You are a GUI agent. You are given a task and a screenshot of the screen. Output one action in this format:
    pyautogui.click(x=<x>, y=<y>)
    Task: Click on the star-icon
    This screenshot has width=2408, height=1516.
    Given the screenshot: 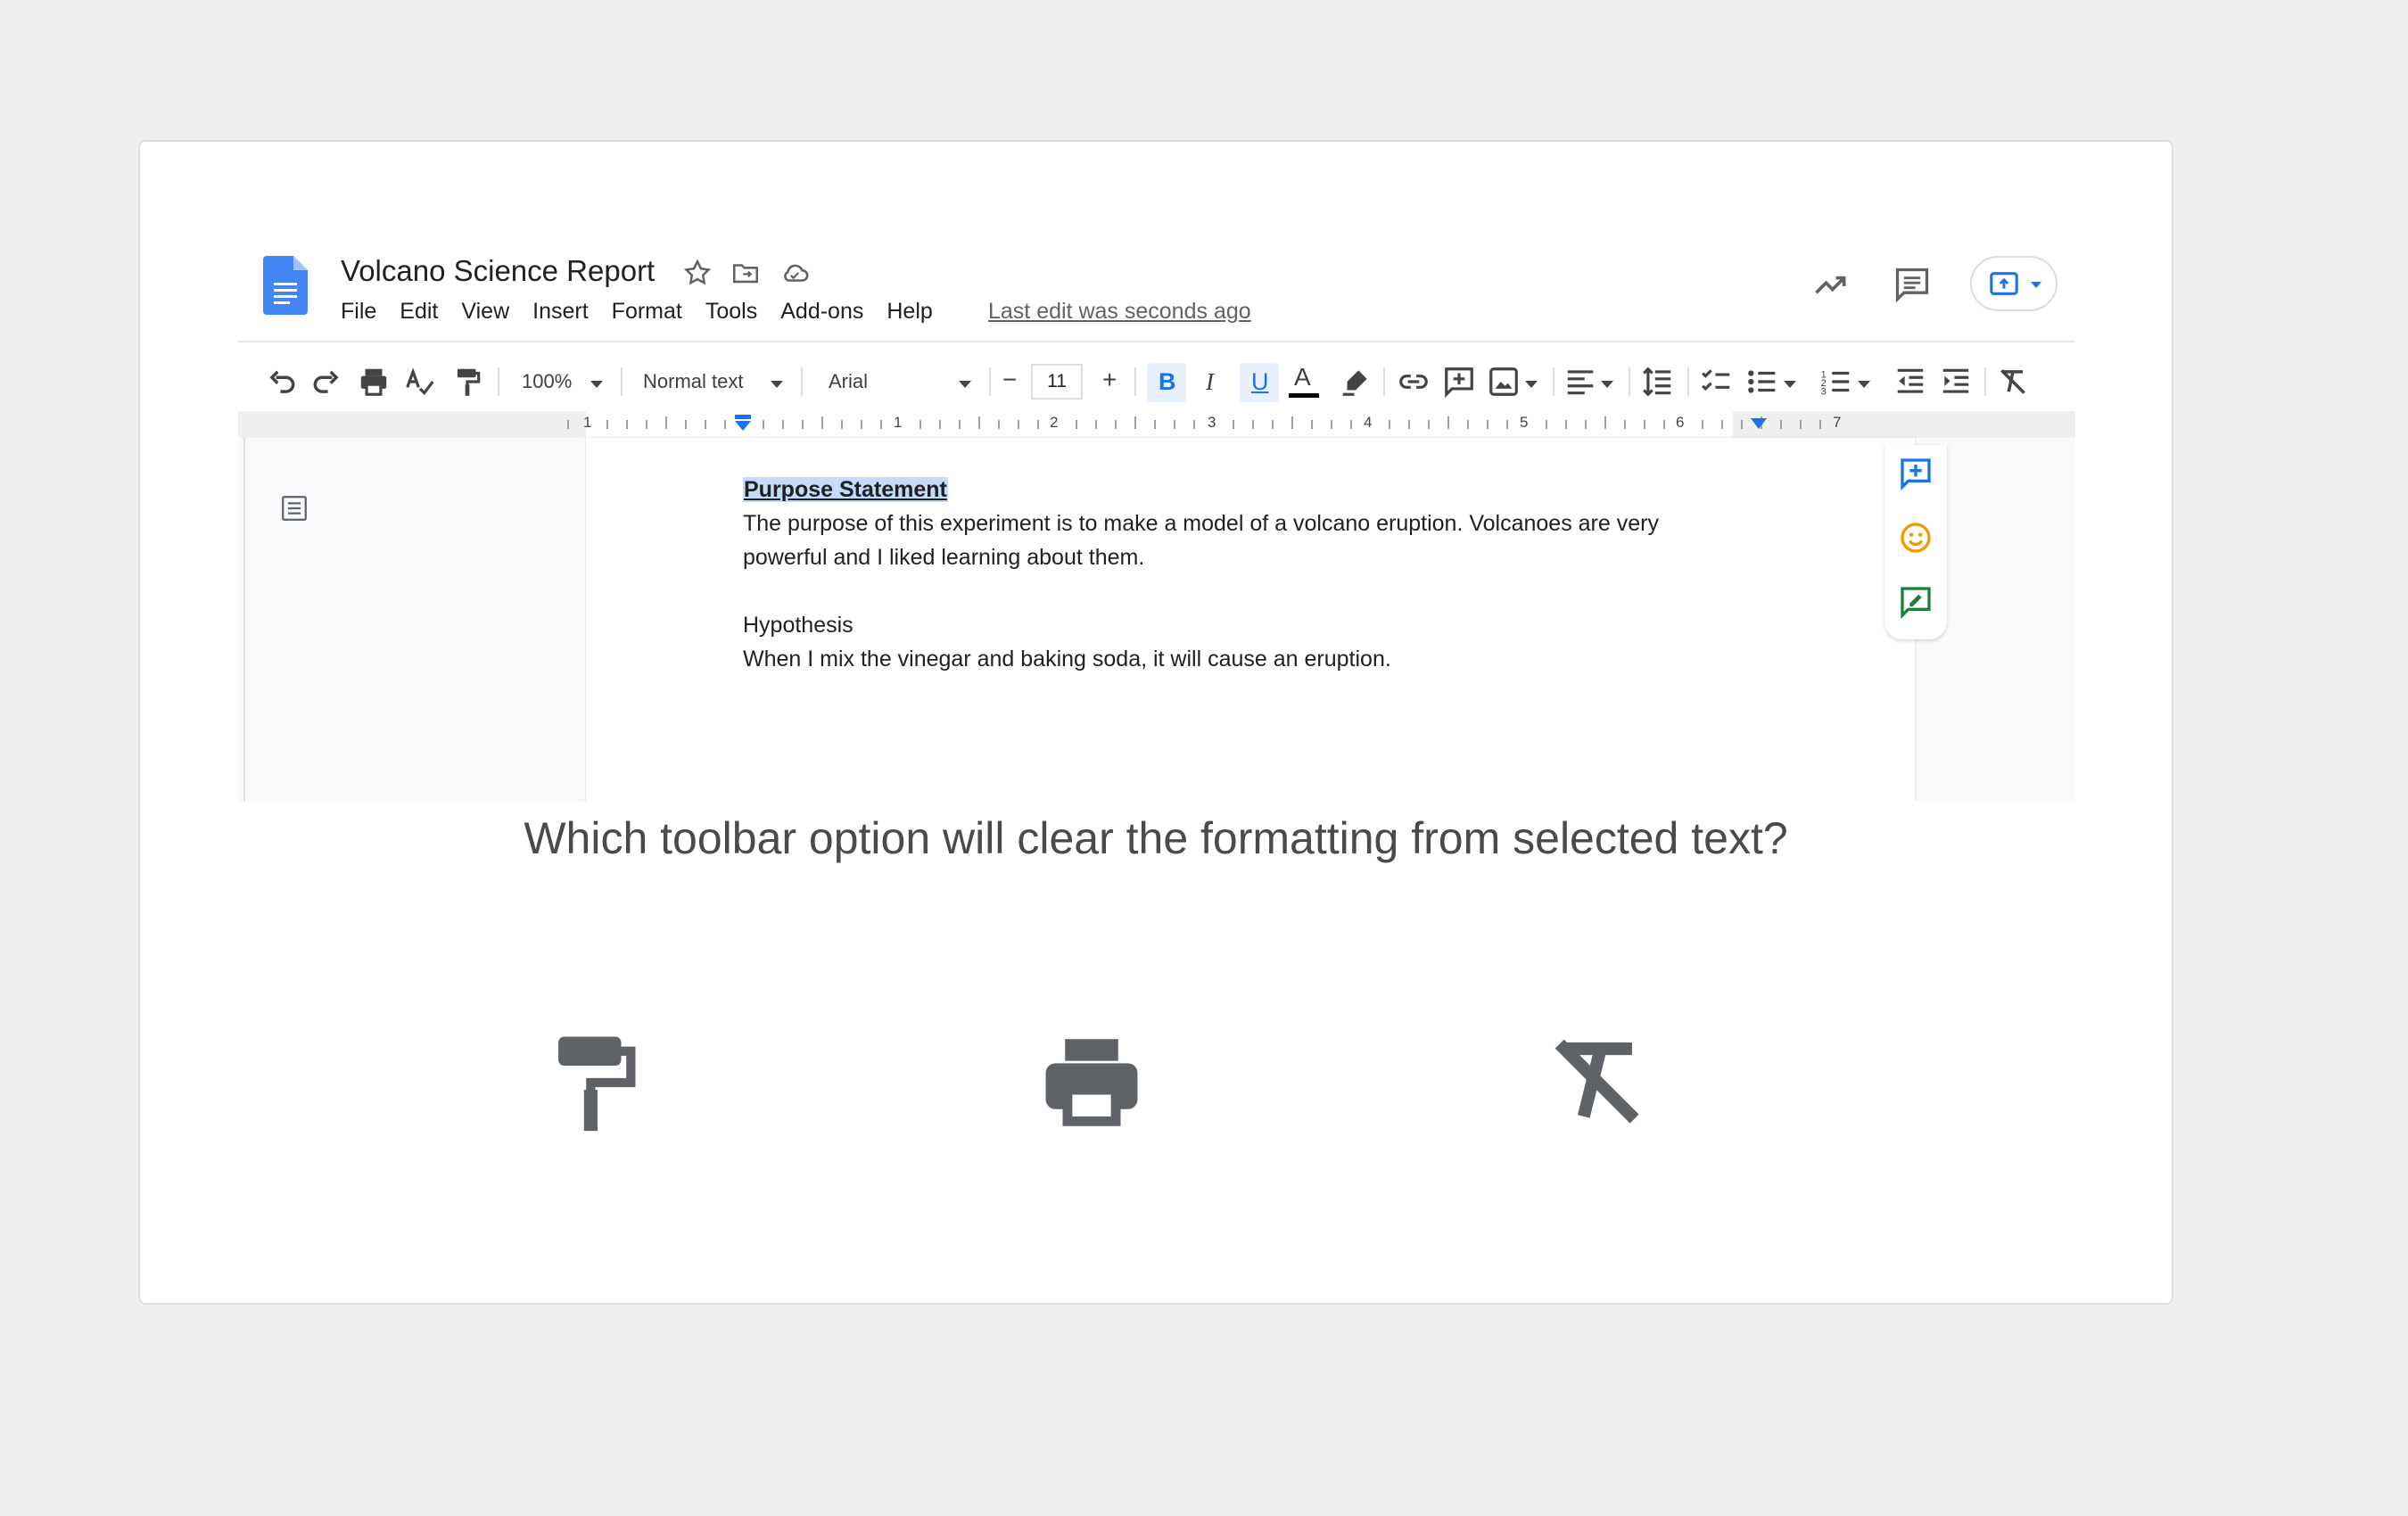 What is the action you would take?
    pyautogui.click(x=697, y=273)
    